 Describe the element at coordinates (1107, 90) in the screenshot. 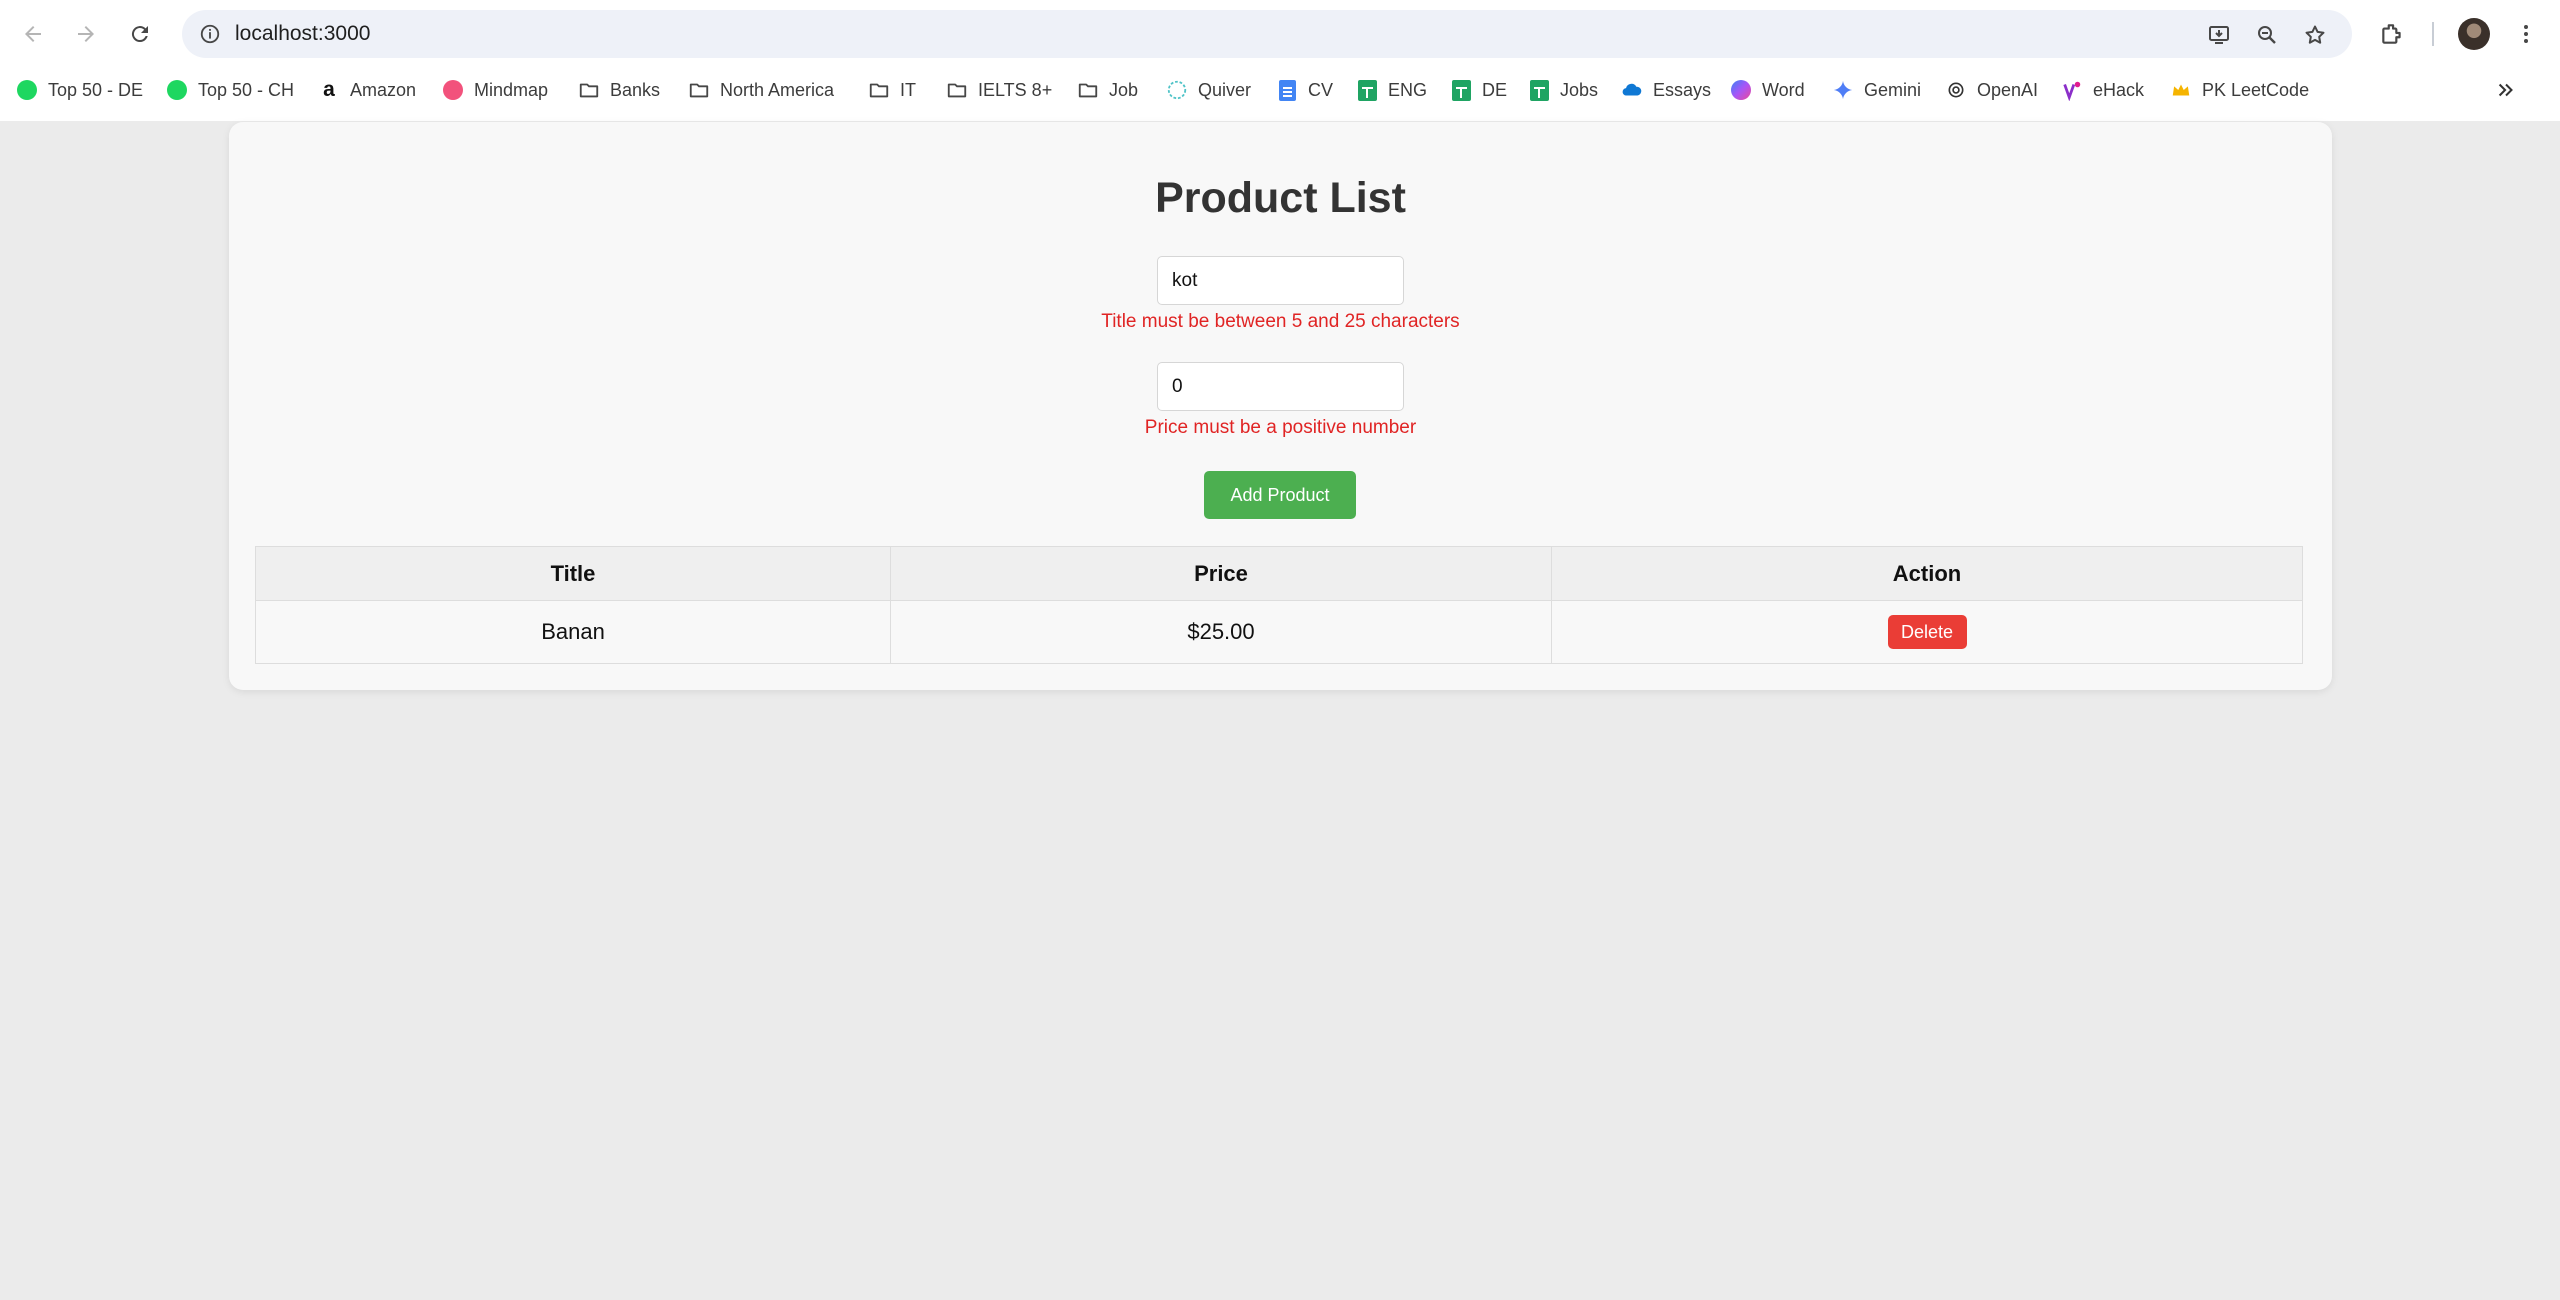

I see `bookmark-job: Job` at that location.